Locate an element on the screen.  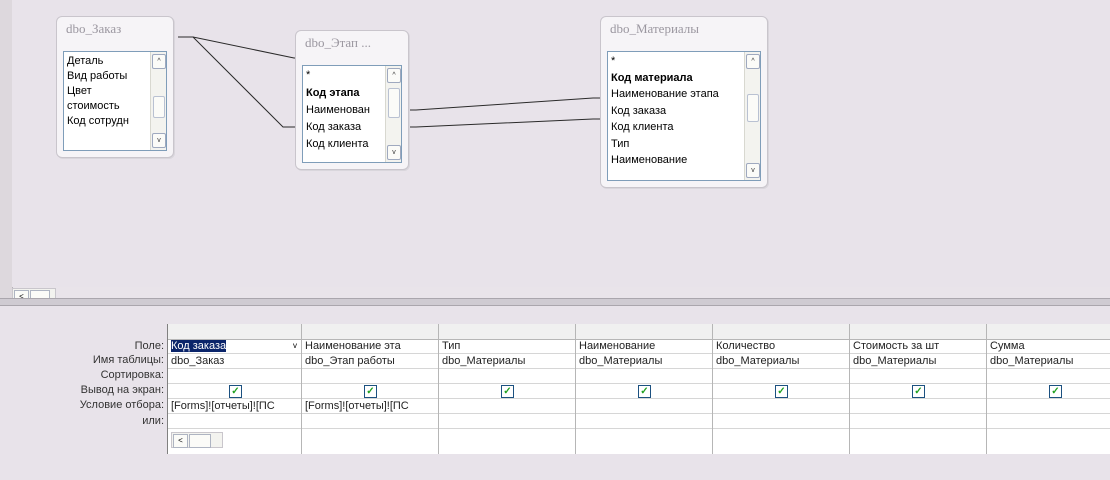
field-cell: Стоимость за шт is located at coordinates (918, 346).